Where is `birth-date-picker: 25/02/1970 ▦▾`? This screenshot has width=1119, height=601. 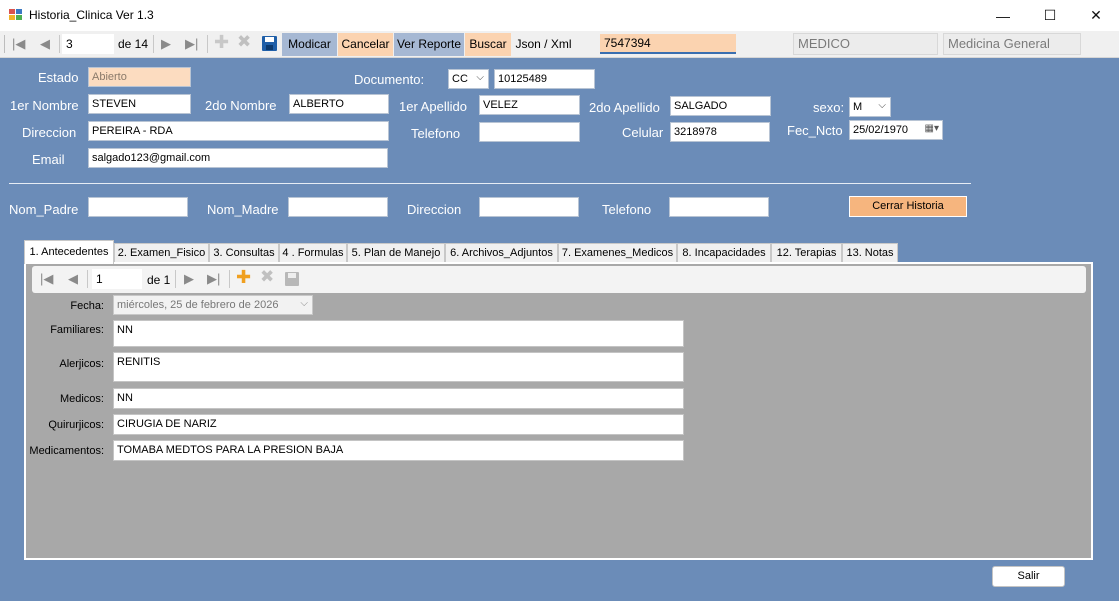 birth-date-picker: 25/02/1970 ▦▾ is located at coordinates (896, 130).